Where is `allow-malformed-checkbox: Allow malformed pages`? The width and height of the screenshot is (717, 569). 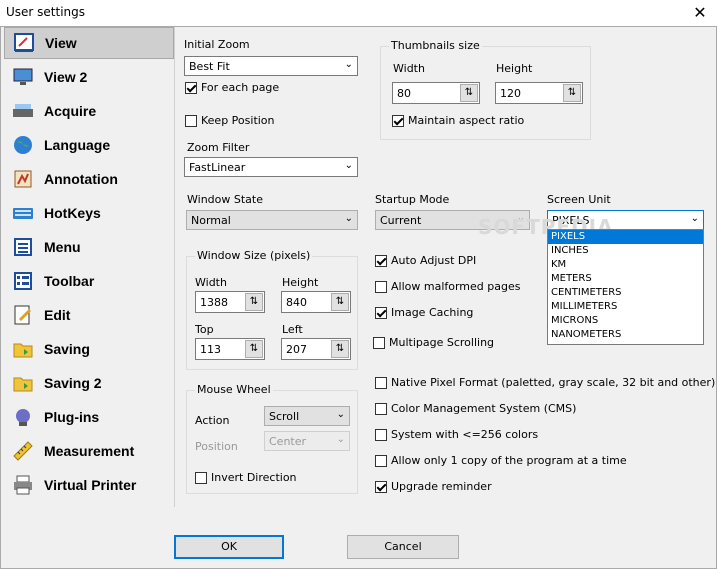
allow-malformed-checkbox: Allow malformed pages is located at coordinates (447, 286).